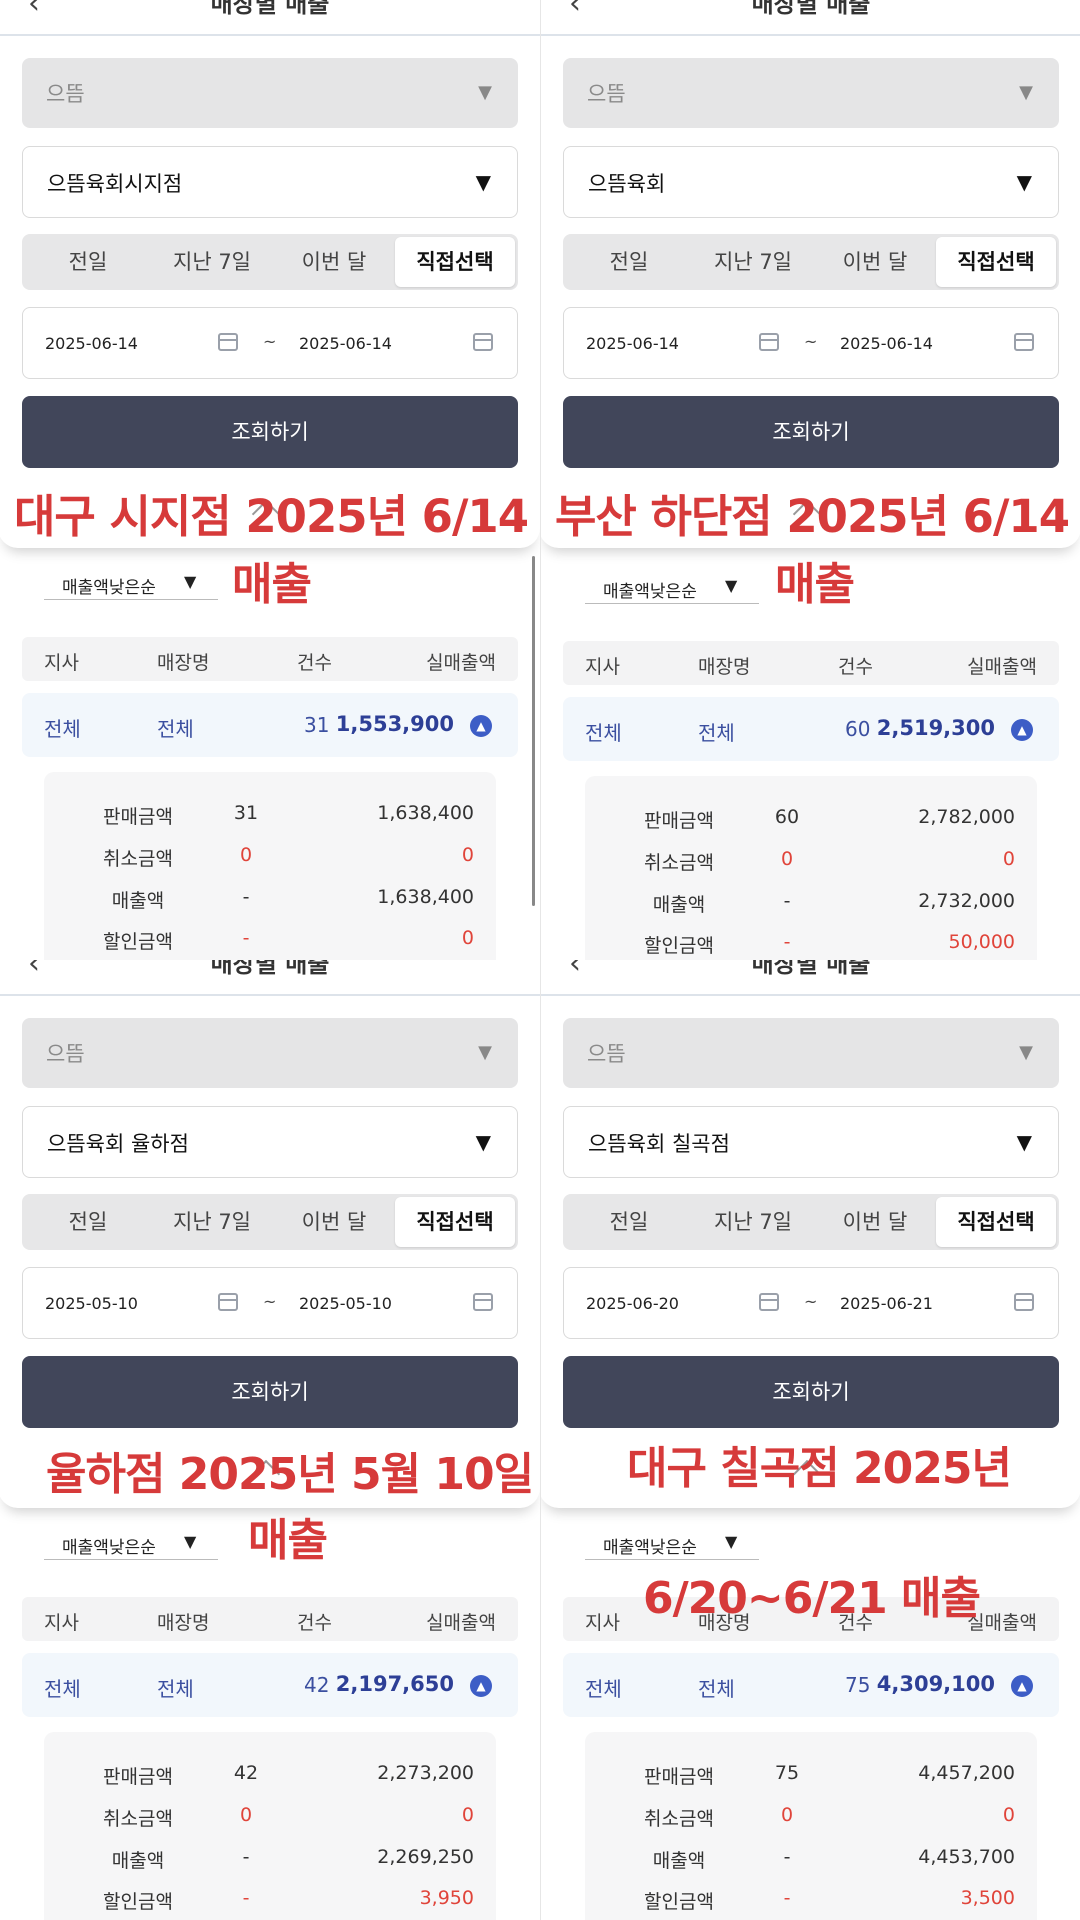 This screenshot has width=1080, height=1920. Describe the element at coordinates (183, 663) in the screenshot. I see `header-store: 매장명` at that location.